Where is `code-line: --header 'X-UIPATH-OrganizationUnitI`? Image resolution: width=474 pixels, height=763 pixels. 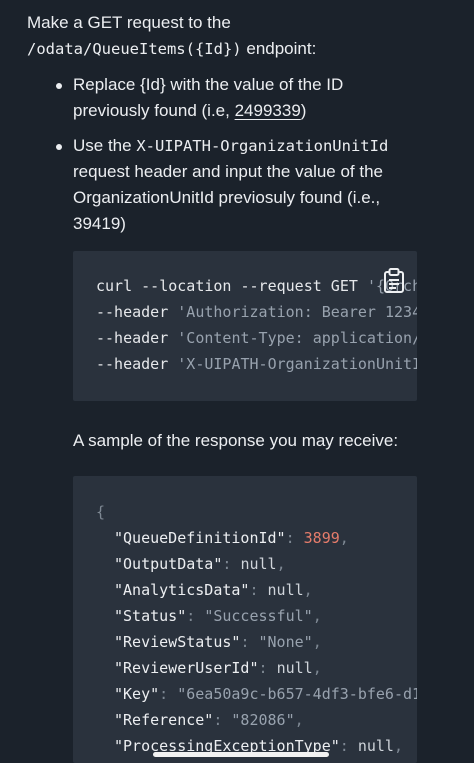
code-line: --header 'X-UIPATH-OrganizationUnitI is located at coordinates (256, 364).